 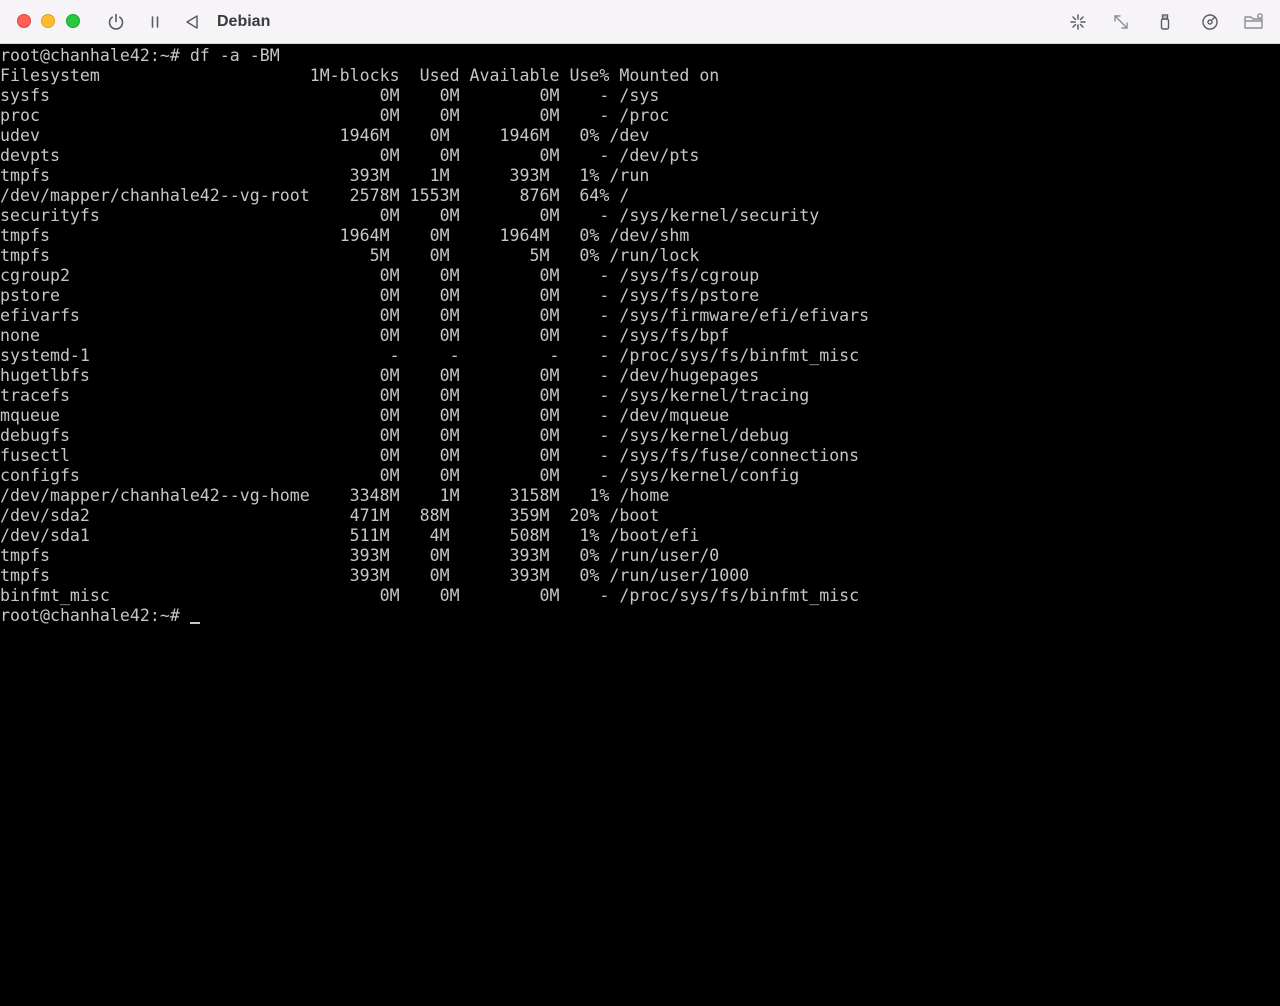 What do you see at coordinates (330, 515) in the screenshot?
I see `df-row: /dev/sda2 471M 88M 359M 20% /boot` at bounding box center [330, 515].